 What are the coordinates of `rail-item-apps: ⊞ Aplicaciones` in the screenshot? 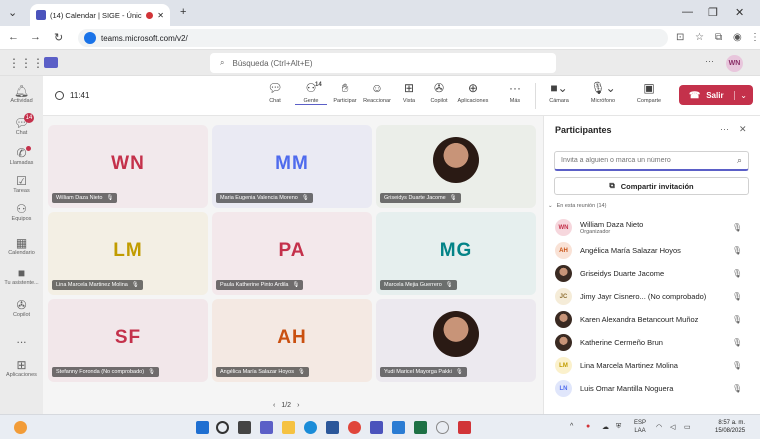 It's located at (21, 368).